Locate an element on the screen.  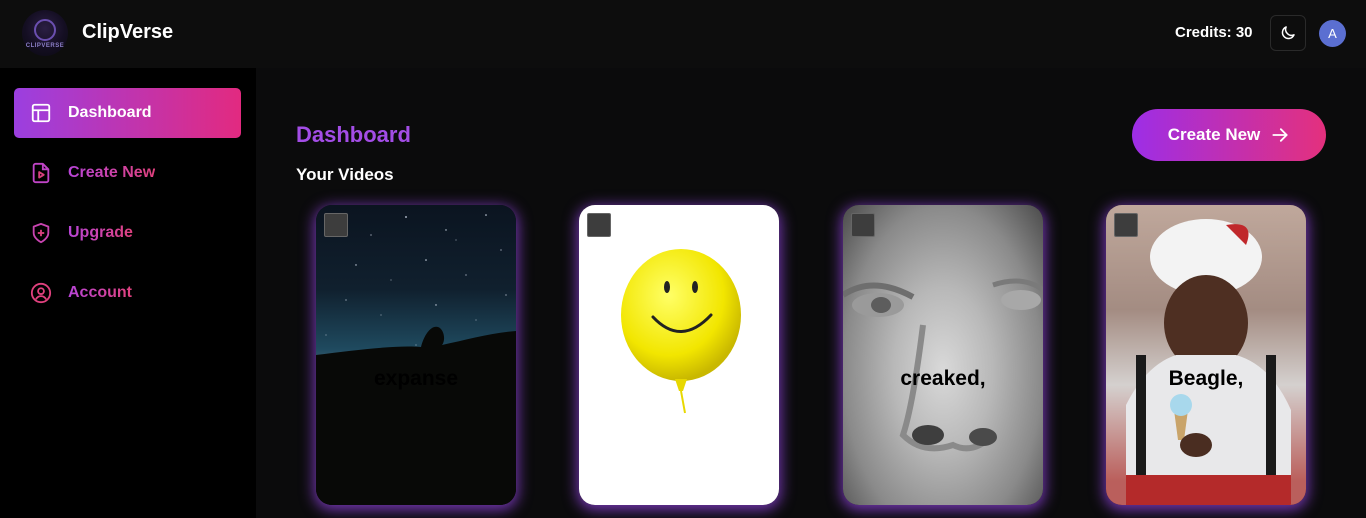
sidebar-item-create-new: Create New is located at coordinates (127, 173).